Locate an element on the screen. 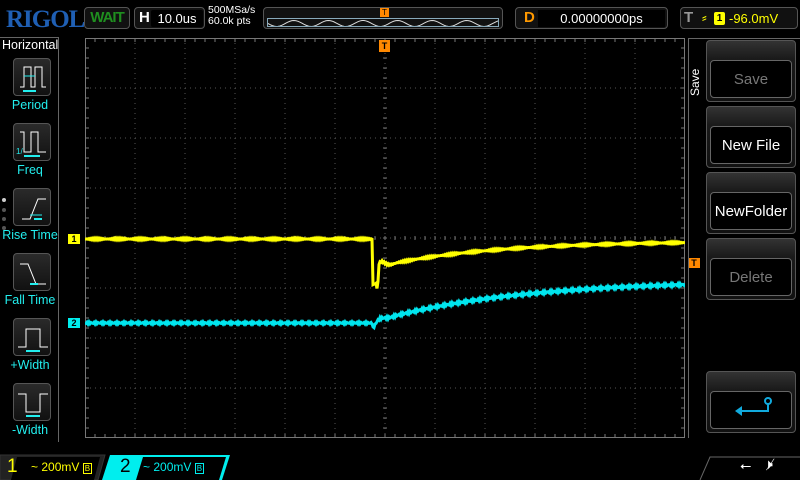 The height and width of the screenshot is (480, 800). delay-box: D 0.00000000ps is located at coordinates (591, 18).